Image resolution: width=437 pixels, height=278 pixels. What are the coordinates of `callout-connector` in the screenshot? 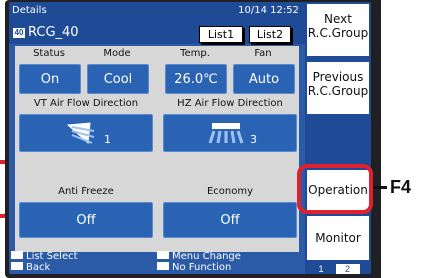 It's located at (380, 187).